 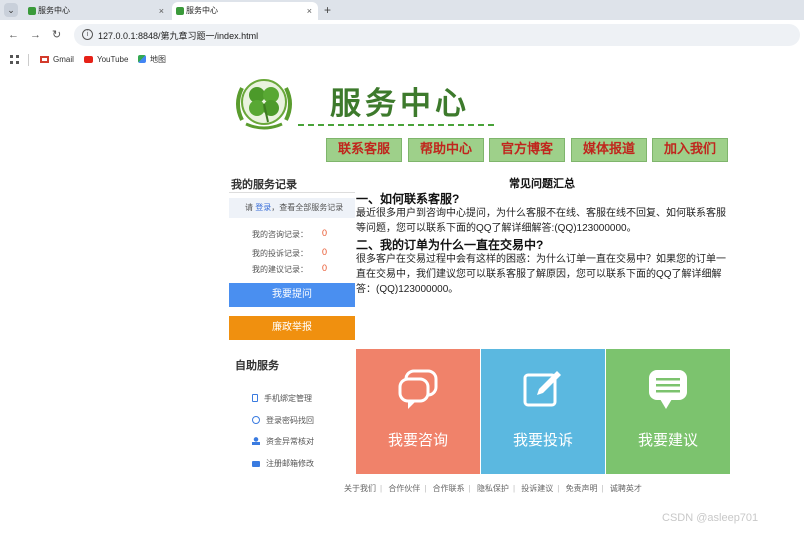 What do you see at coordinates (710, 518) in the screenshot?
I see `csdn-watermark: CSDN @asleep701` at bounding box center [710, 518].